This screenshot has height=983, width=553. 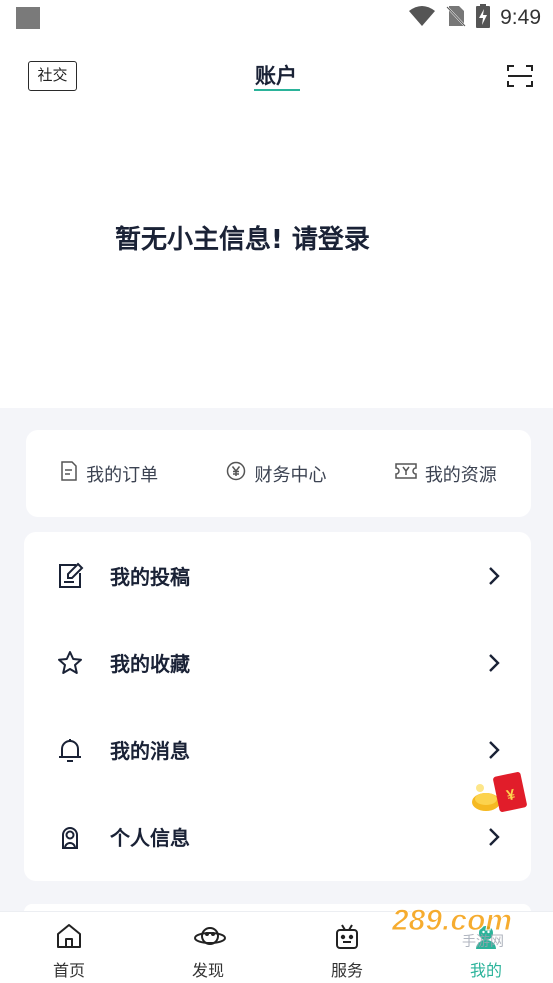 I want to click on tab-label: 发现, so click(x=207, y=970).